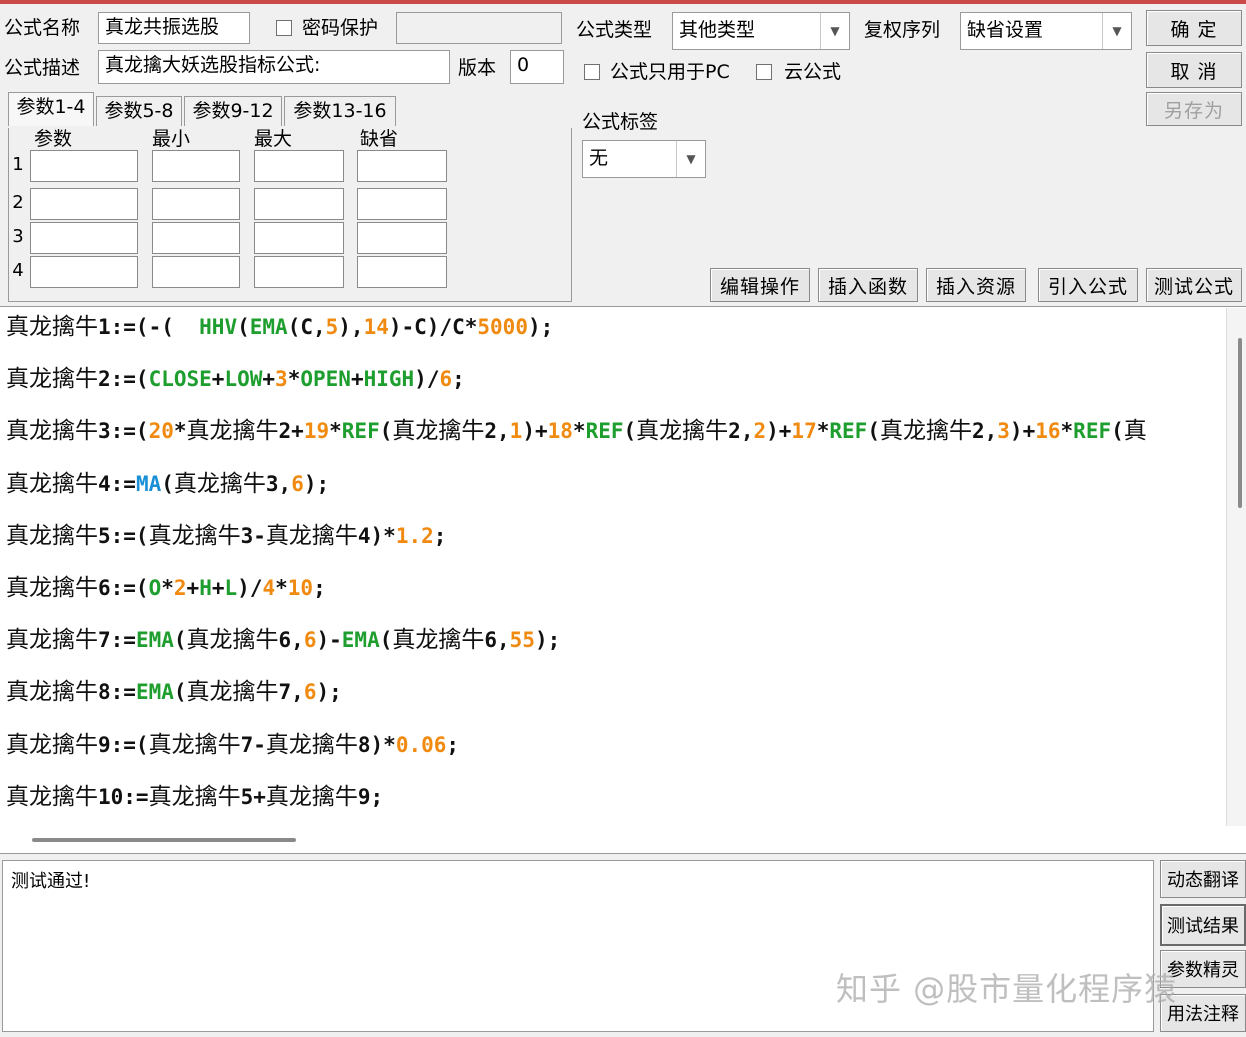 The width and height of the screenshot is (1246, 1037). I want to click on code-token: 1:=(-(, so click(149, 327).